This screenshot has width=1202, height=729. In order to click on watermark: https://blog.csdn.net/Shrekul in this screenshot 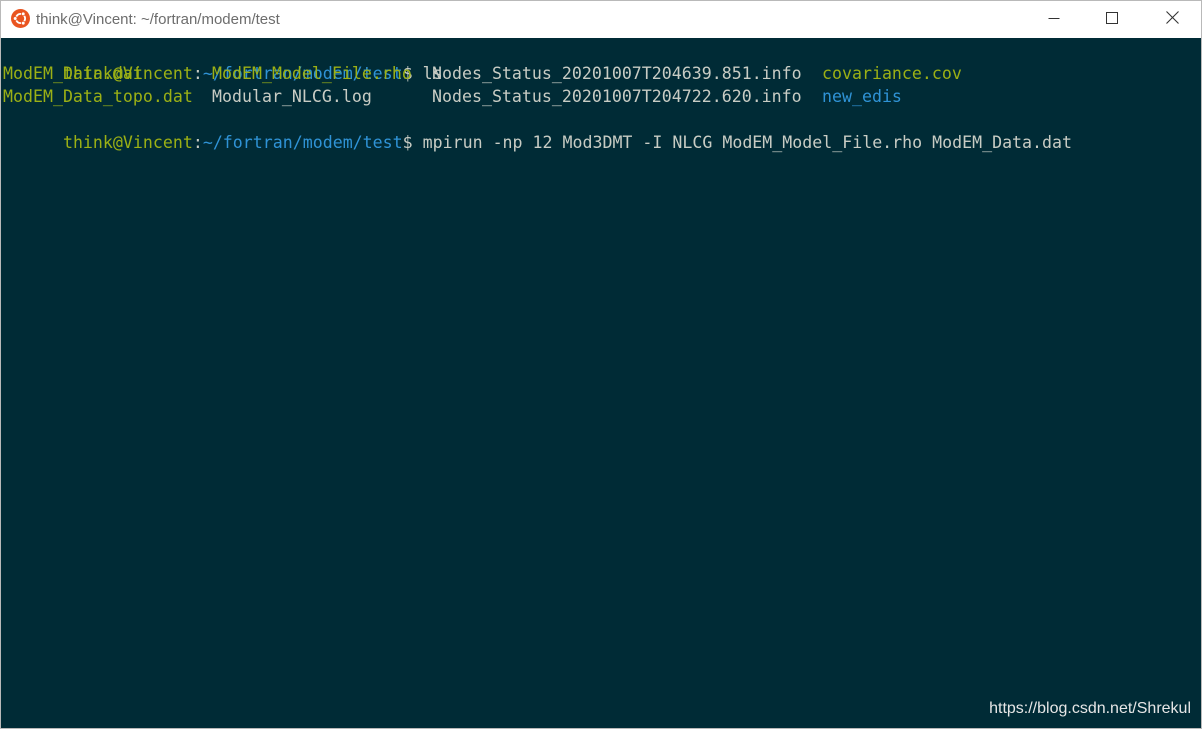, I will do `click(1090, 708)`.